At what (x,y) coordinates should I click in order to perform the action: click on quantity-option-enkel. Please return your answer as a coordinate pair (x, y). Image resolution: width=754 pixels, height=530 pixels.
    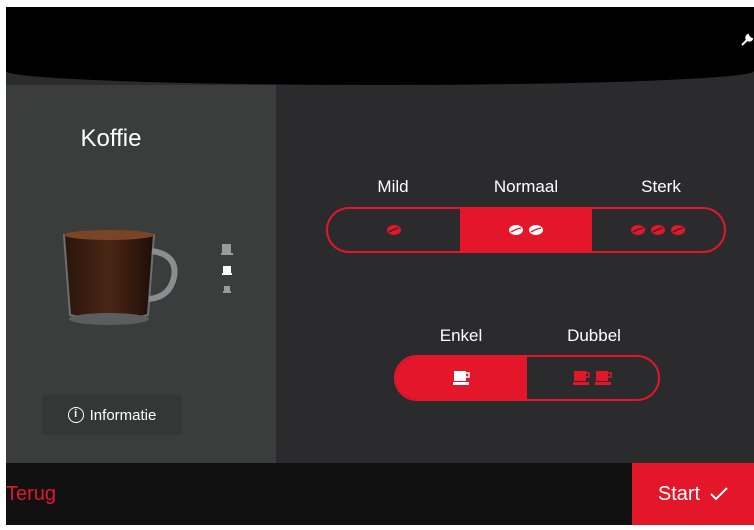
    Looking at the image, I should click on (461, 378).